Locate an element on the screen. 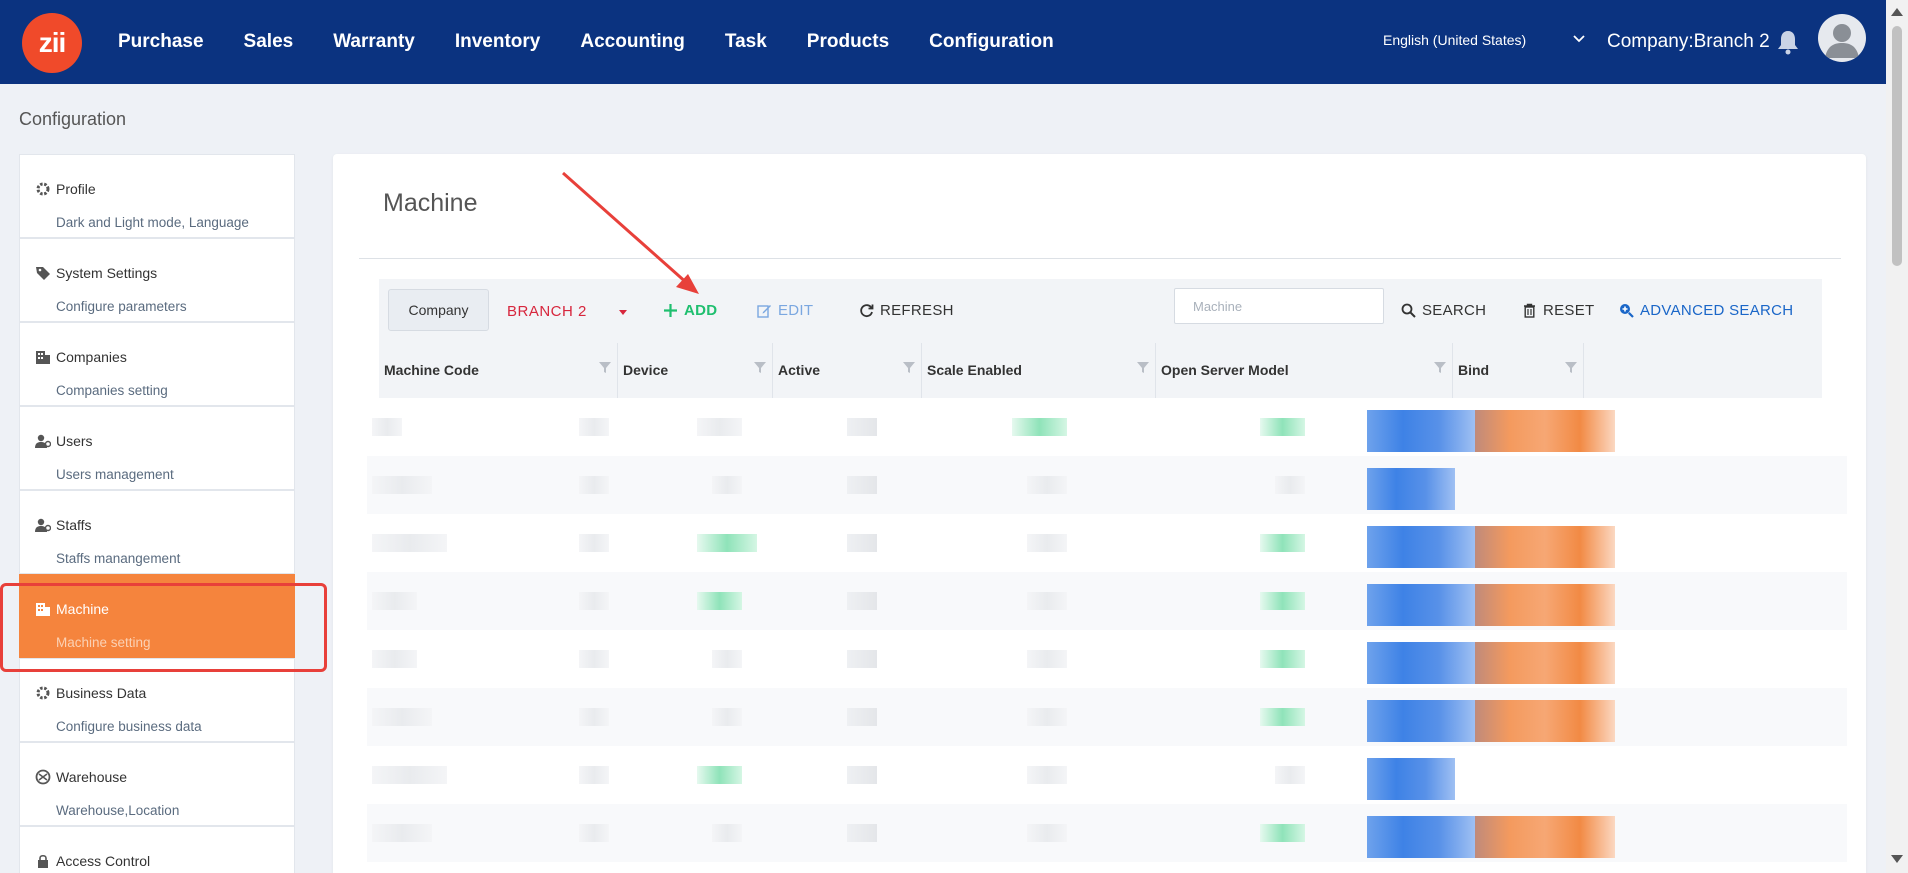  sidebar-item-label: Companies is located at coordinates (91, 357).